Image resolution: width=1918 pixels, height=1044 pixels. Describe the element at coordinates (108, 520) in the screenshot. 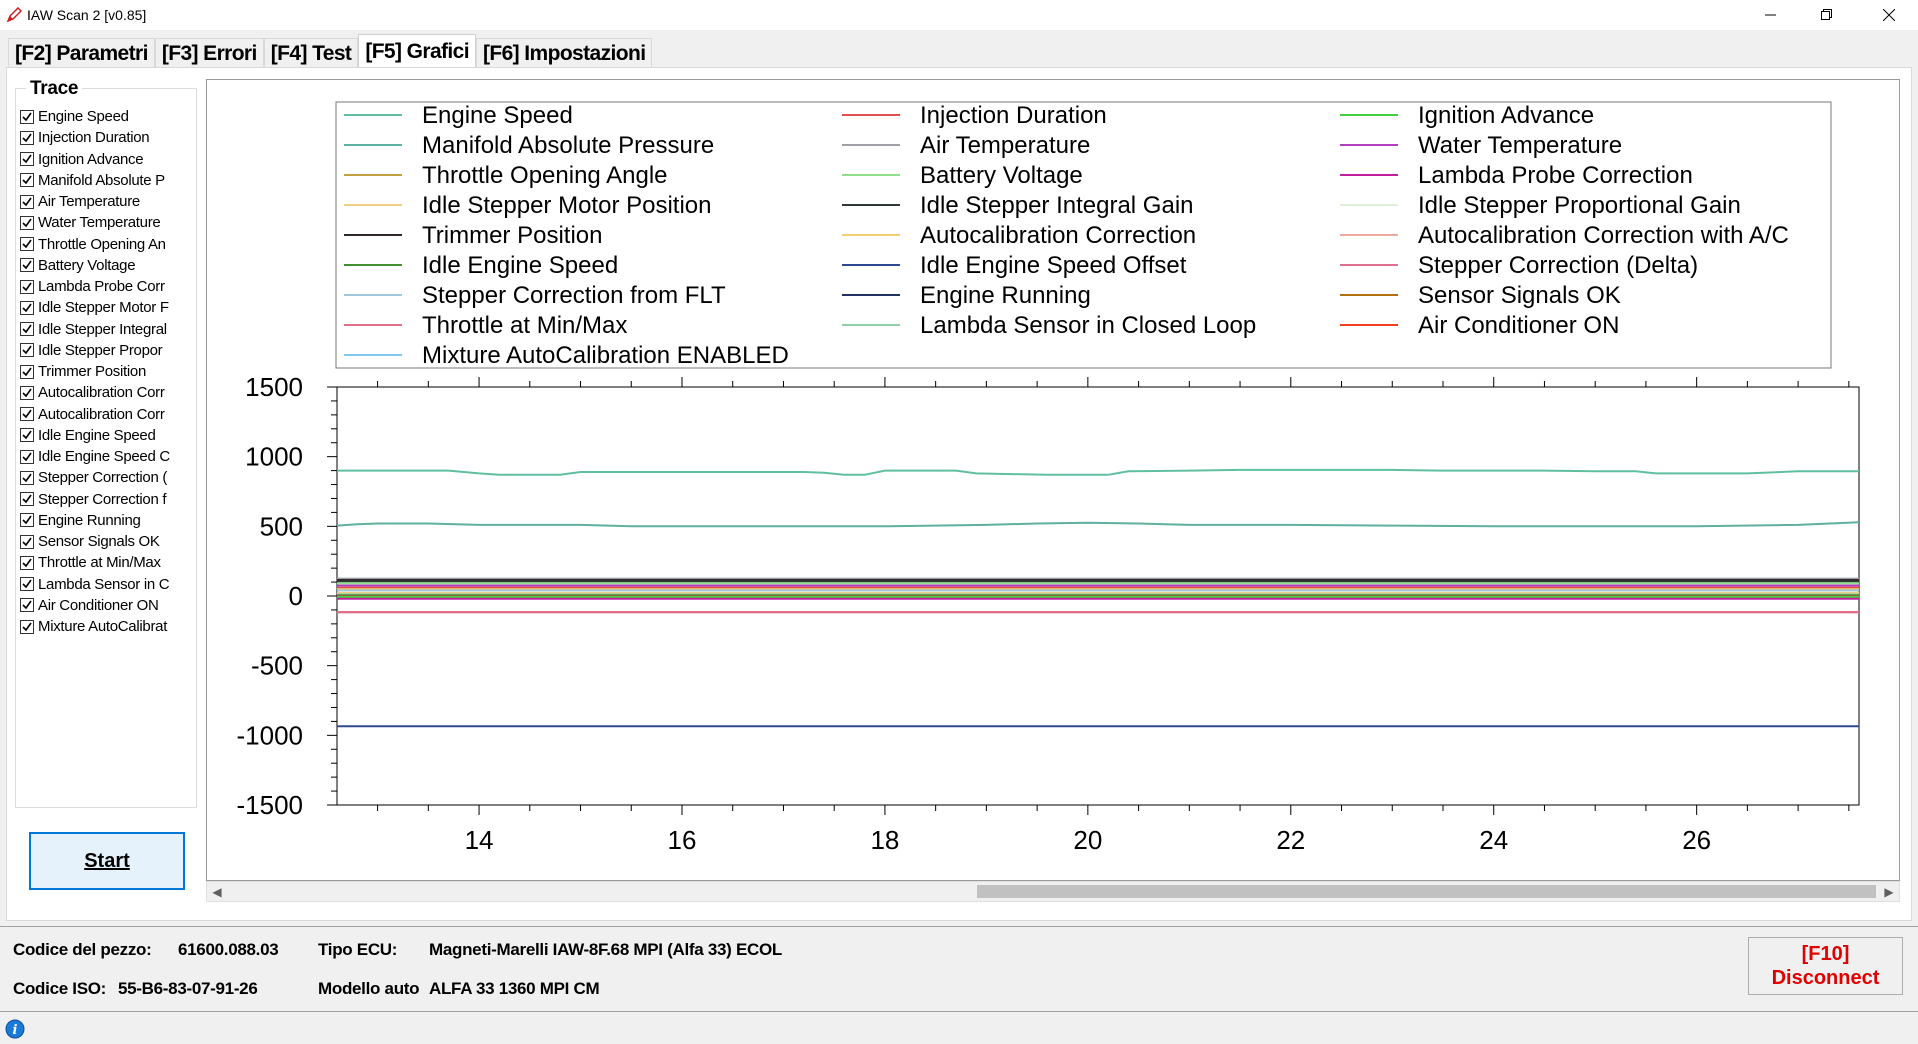

I see `trace-item: Engine Running` at that location.